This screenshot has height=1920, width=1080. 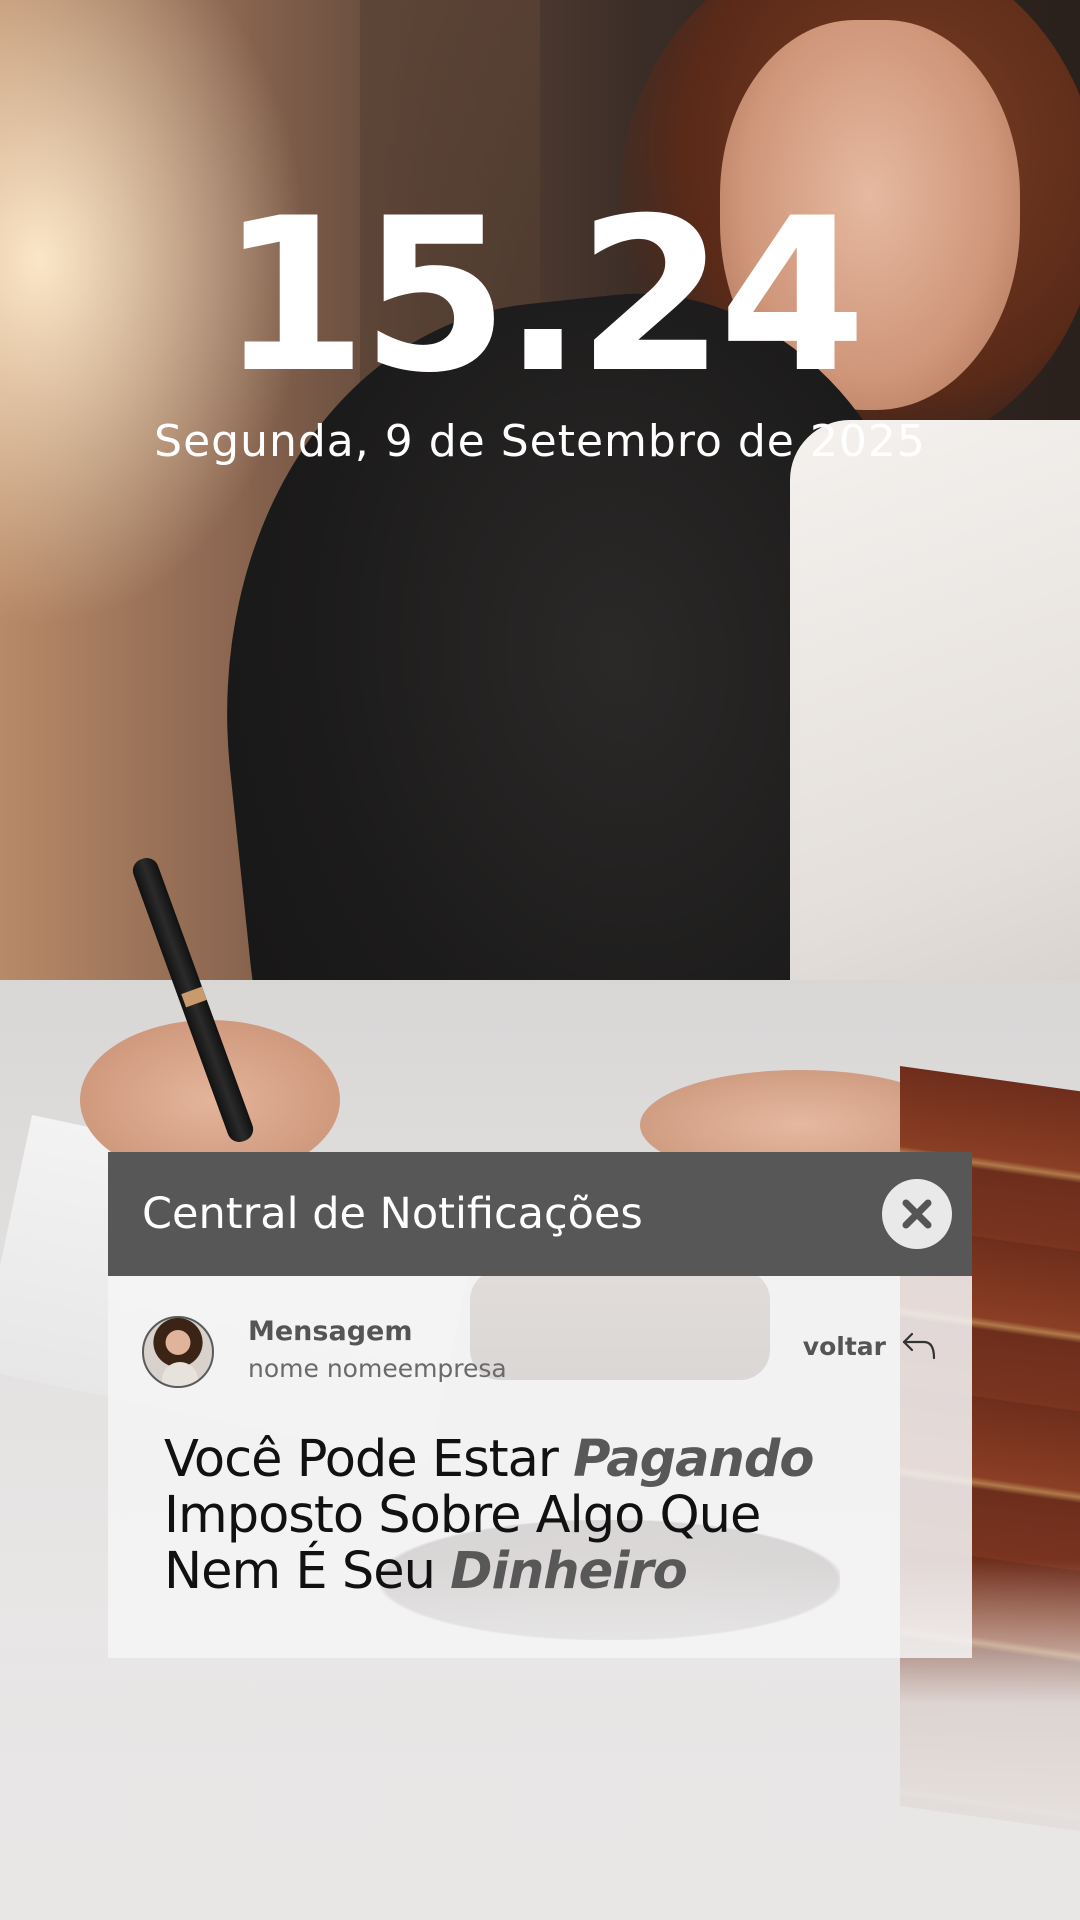 I want to click on close-icon, so click(x=917, y=1214).